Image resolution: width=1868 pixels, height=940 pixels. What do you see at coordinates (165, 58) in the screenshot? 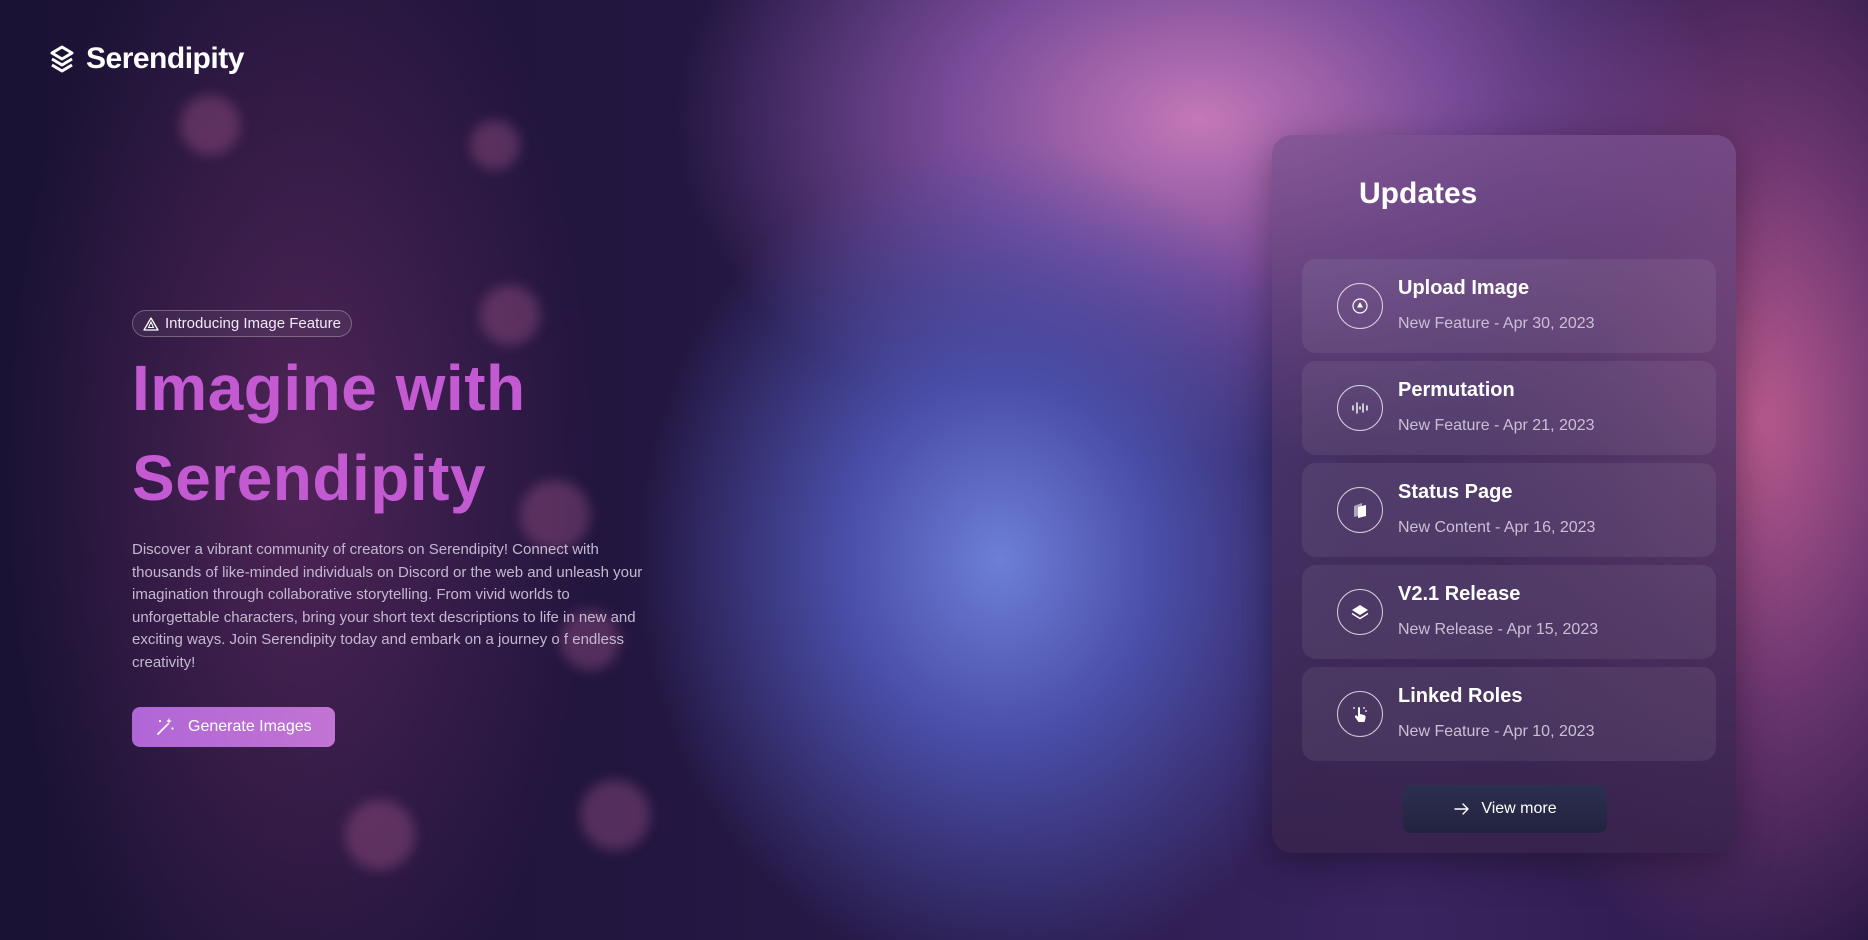
I see `brand-name: Serendipity` at bounding box center [165, 58].